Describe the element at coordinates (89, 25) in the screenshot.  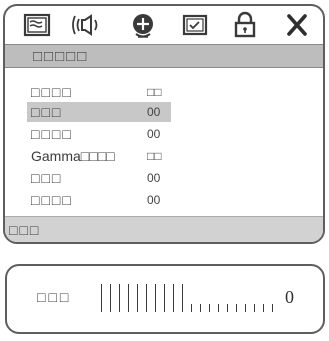
I see `sound-icon` at that location.